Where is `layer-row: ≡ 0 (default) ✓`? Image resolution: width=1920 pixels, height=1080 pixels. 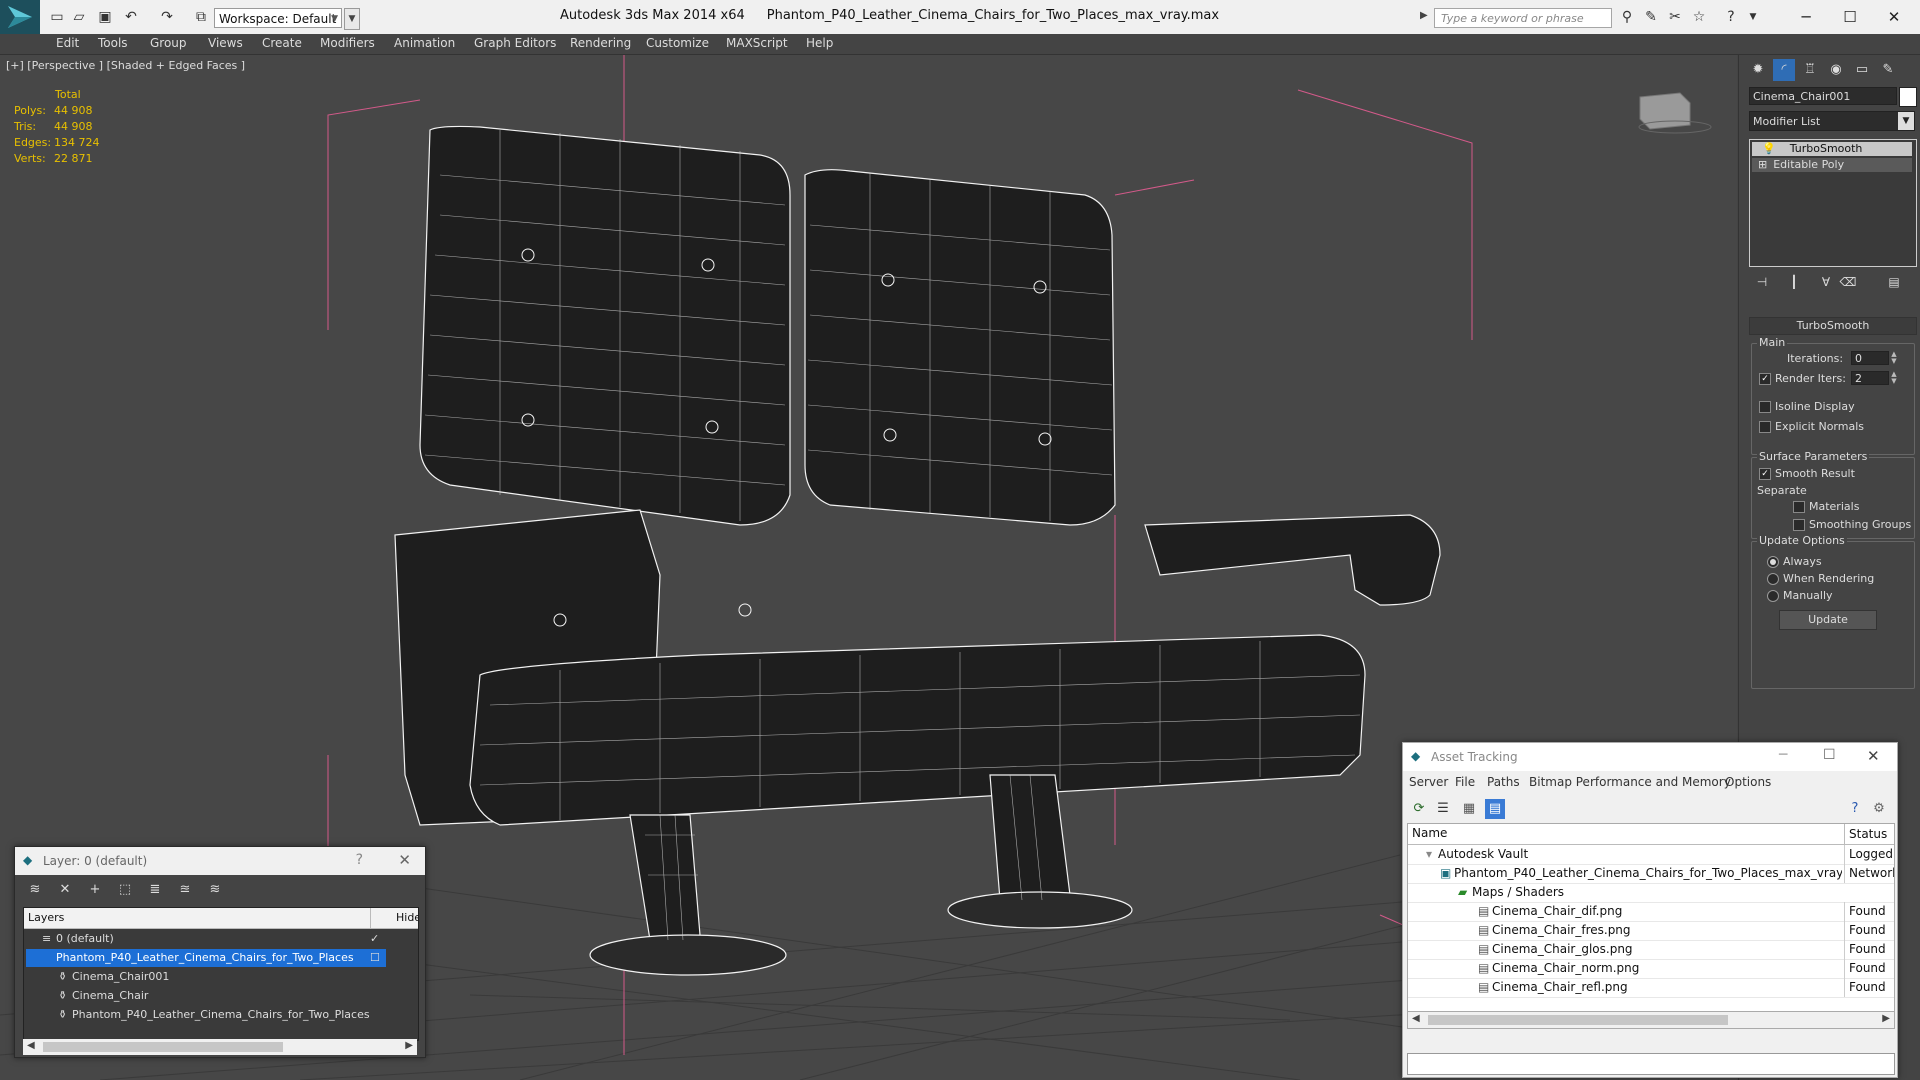 layer-row: ≡ 0 (default) ✓ is located at coordinates (221, 939).